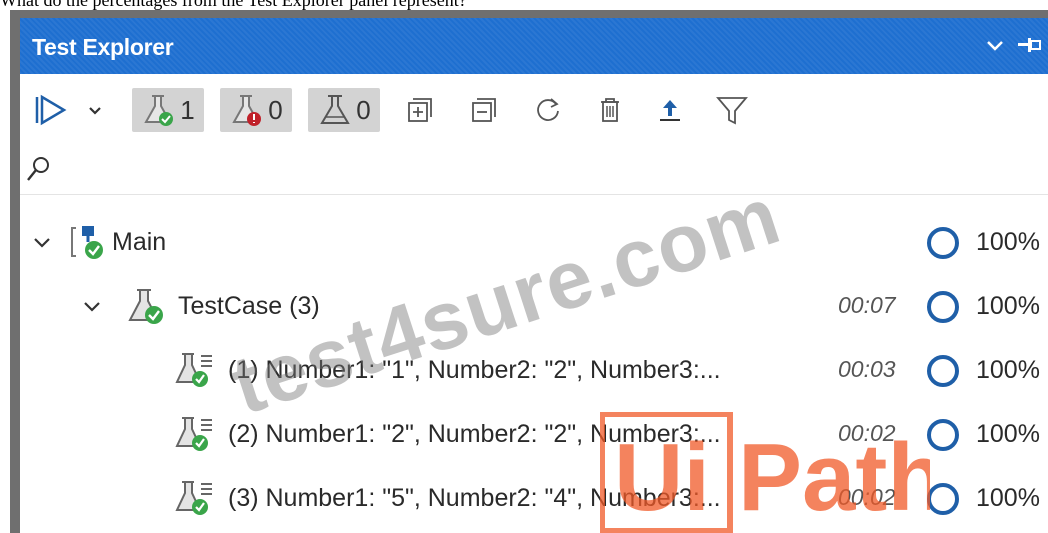  I want to click on expand-all-icon, so click(420, 110).